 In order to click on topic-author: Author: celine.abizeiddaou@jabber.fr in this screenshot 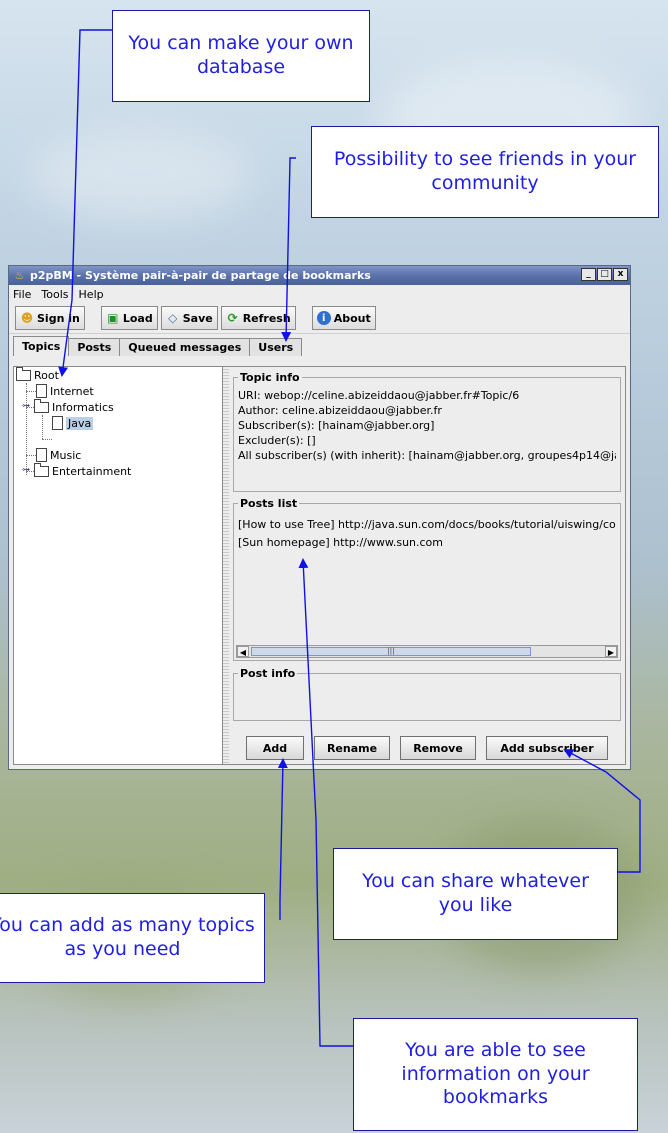, I will do `click(340, 410)`.